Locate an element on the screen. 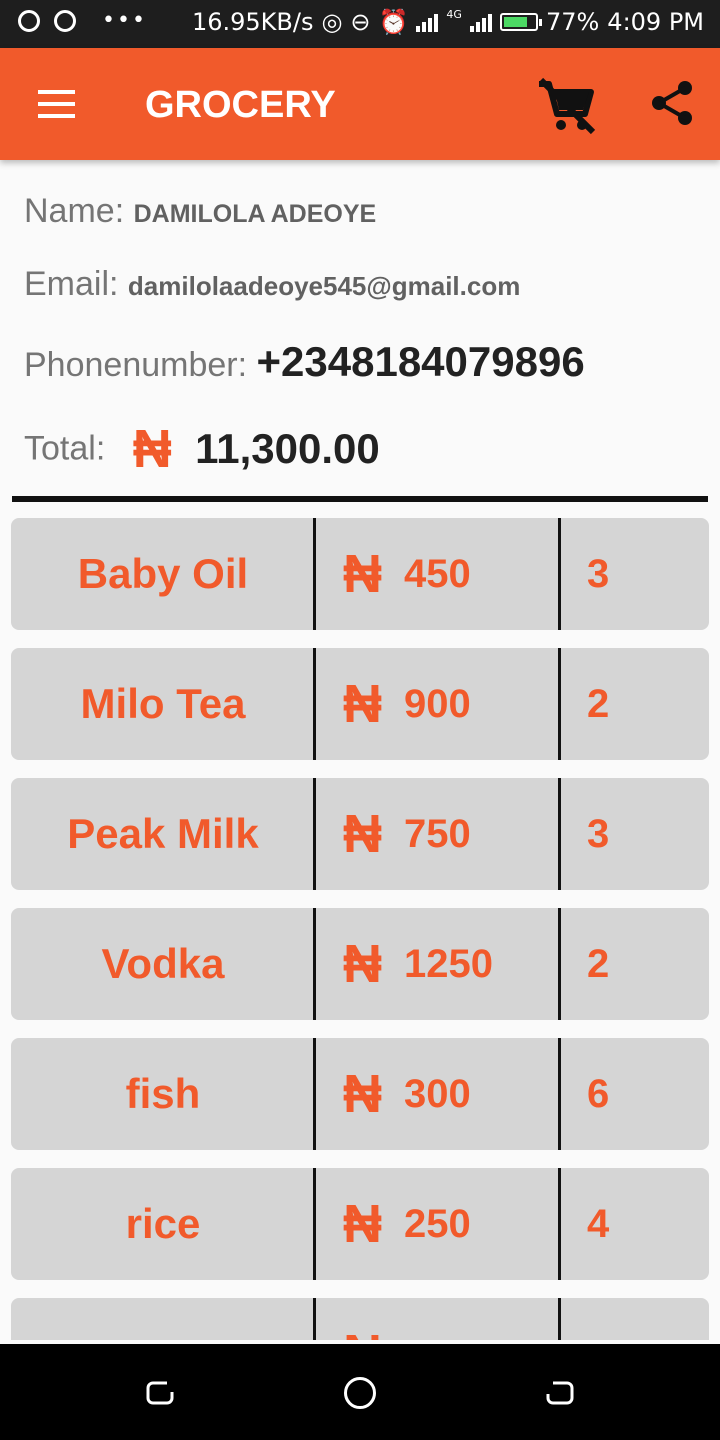 The image size is (720, 1440). list-item: Milo Tea ₦ 900 2 is located at coordinates (360, 704).